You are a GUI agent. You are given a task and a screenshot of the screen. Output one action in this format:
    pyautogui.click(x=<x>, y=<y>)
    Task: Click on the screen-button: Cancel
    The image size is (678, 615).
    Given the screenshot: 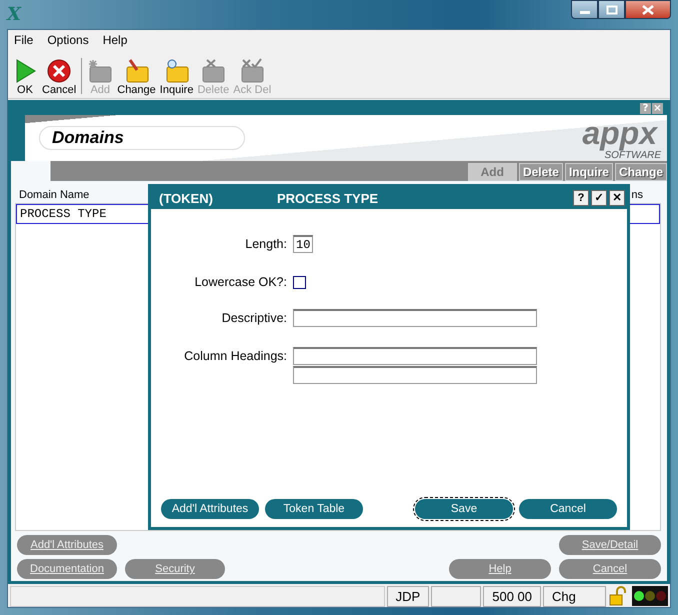 What is the action you would take?
    pyautogui.click(x=610, y=569)
    